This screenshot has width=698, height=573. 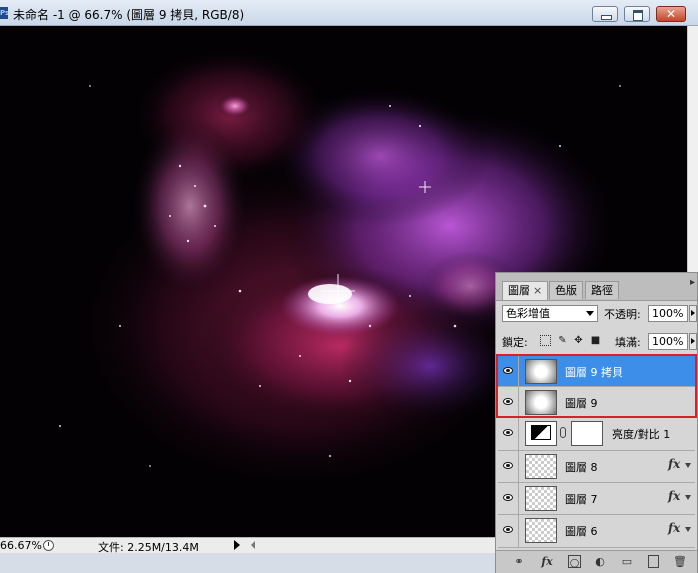 I want to click on opacity-field: 100%, so click(x=668, y=313).